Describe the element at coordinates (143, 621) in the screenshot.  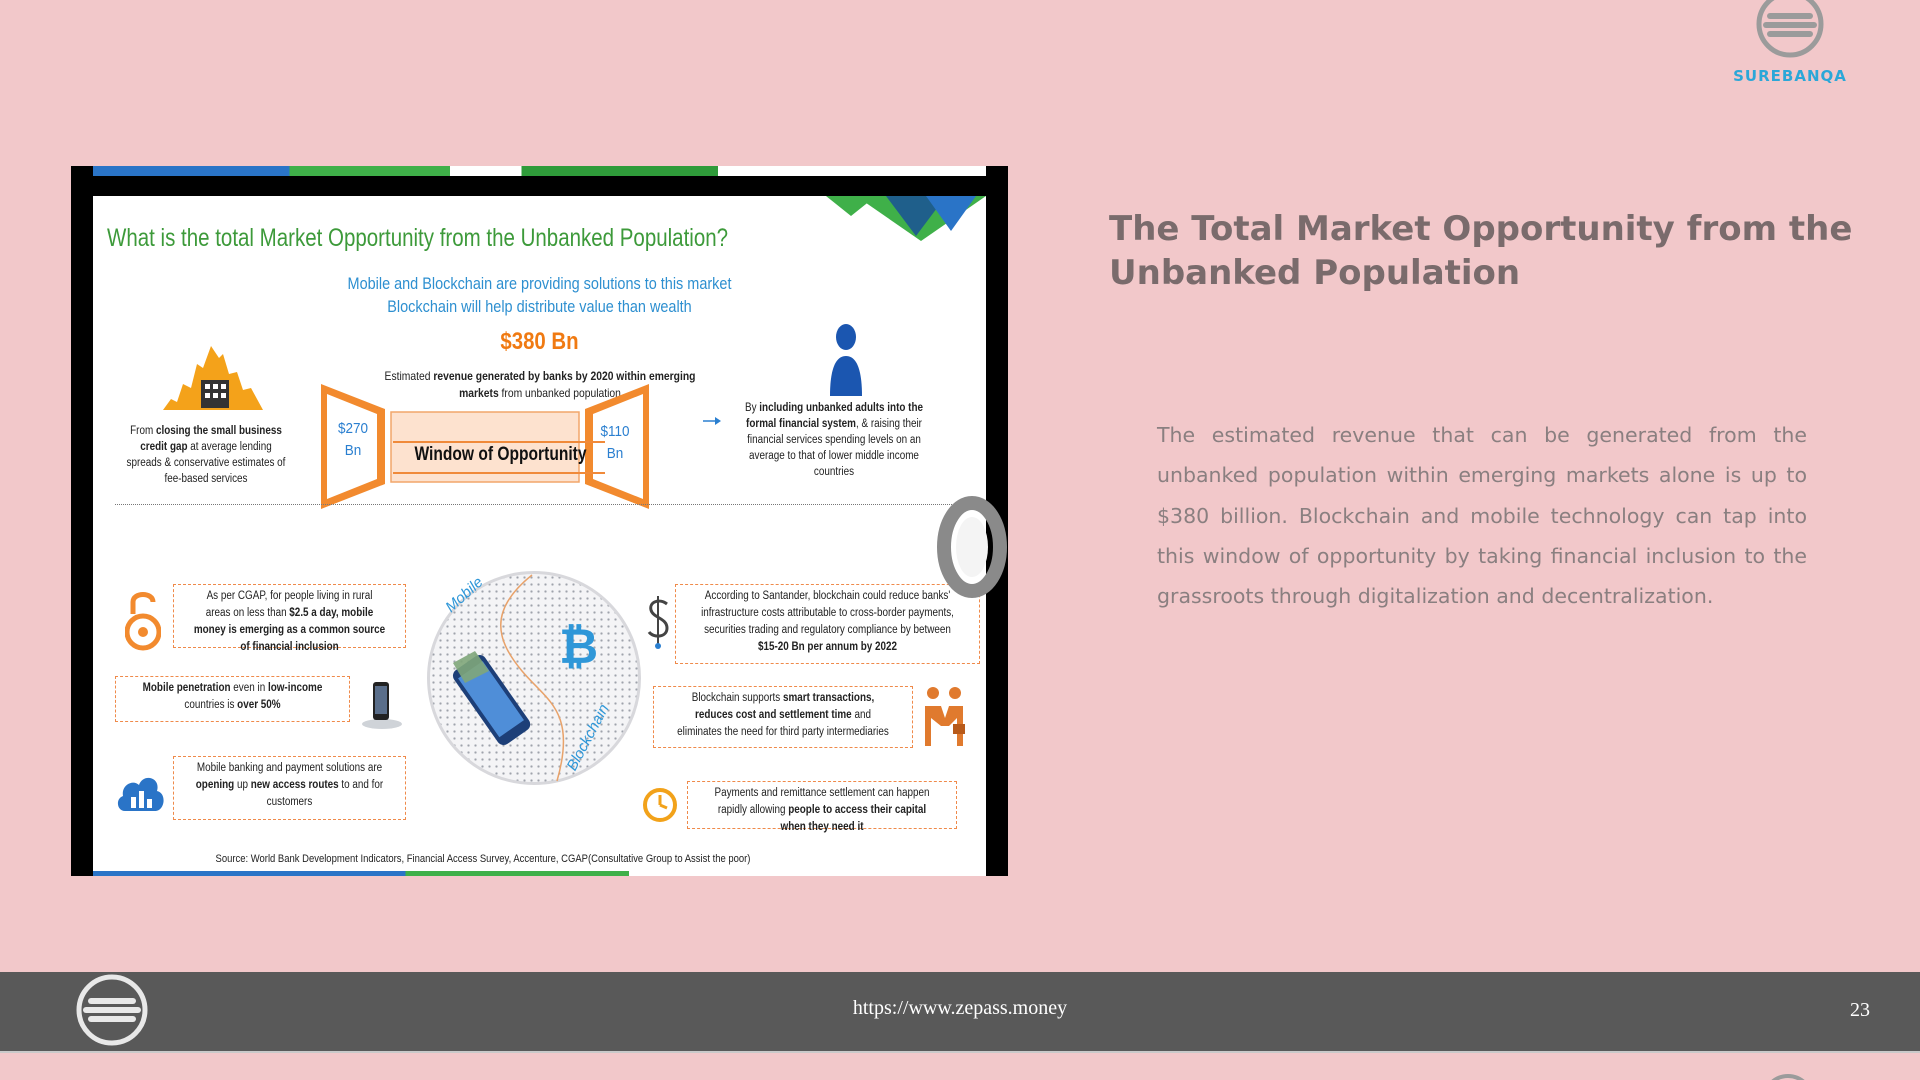
I see `lock-icon` at that location.